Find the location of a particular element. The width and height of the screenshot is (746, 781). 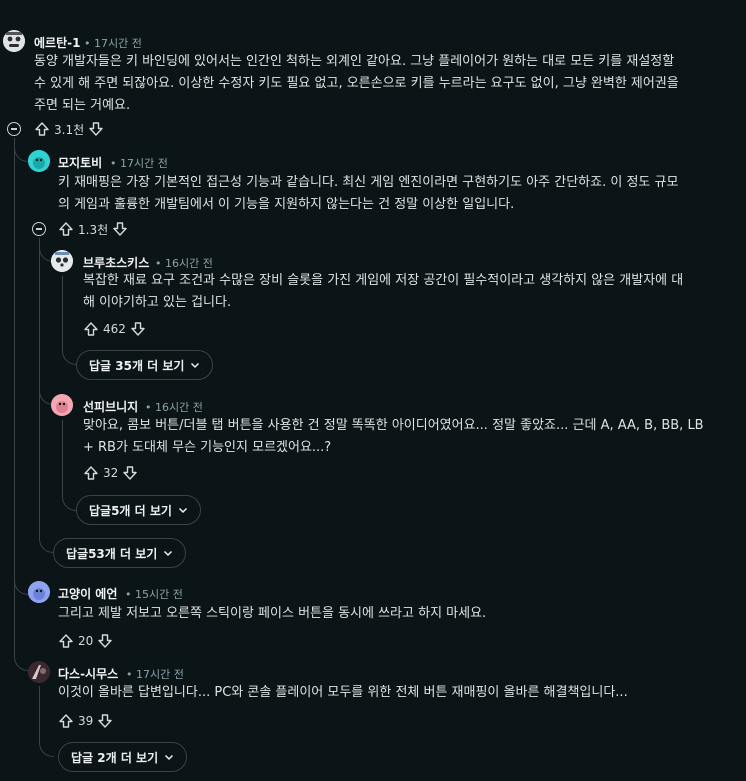

comment-time: 15시간 전 is located at coordinates (159, 594).